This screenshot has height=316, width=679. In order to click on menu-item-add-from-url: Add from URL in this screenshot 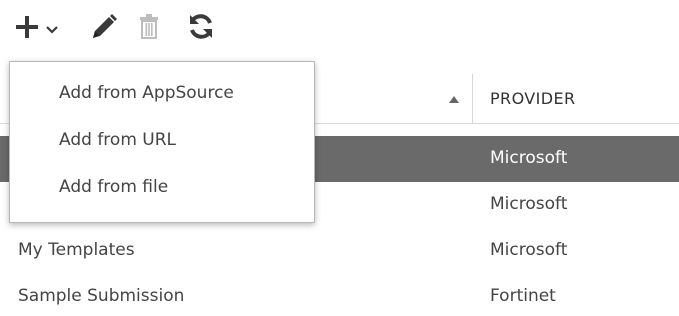, I will do `click(162, 140)`.